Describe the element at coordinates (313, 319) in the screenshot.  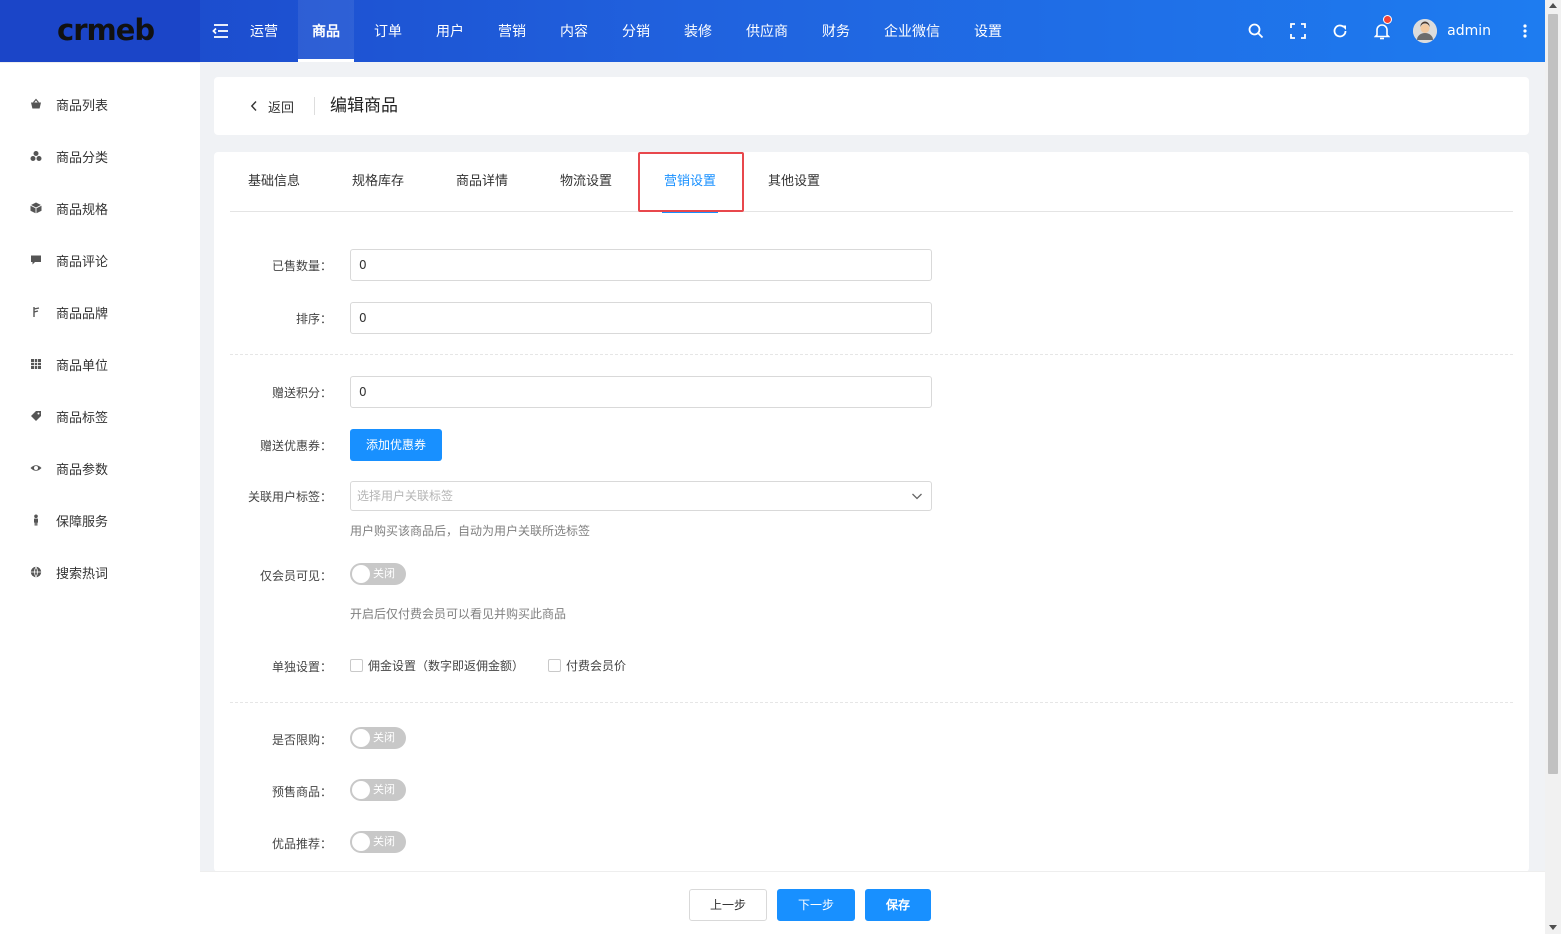
I see `sort-label: 排序：` at that location.